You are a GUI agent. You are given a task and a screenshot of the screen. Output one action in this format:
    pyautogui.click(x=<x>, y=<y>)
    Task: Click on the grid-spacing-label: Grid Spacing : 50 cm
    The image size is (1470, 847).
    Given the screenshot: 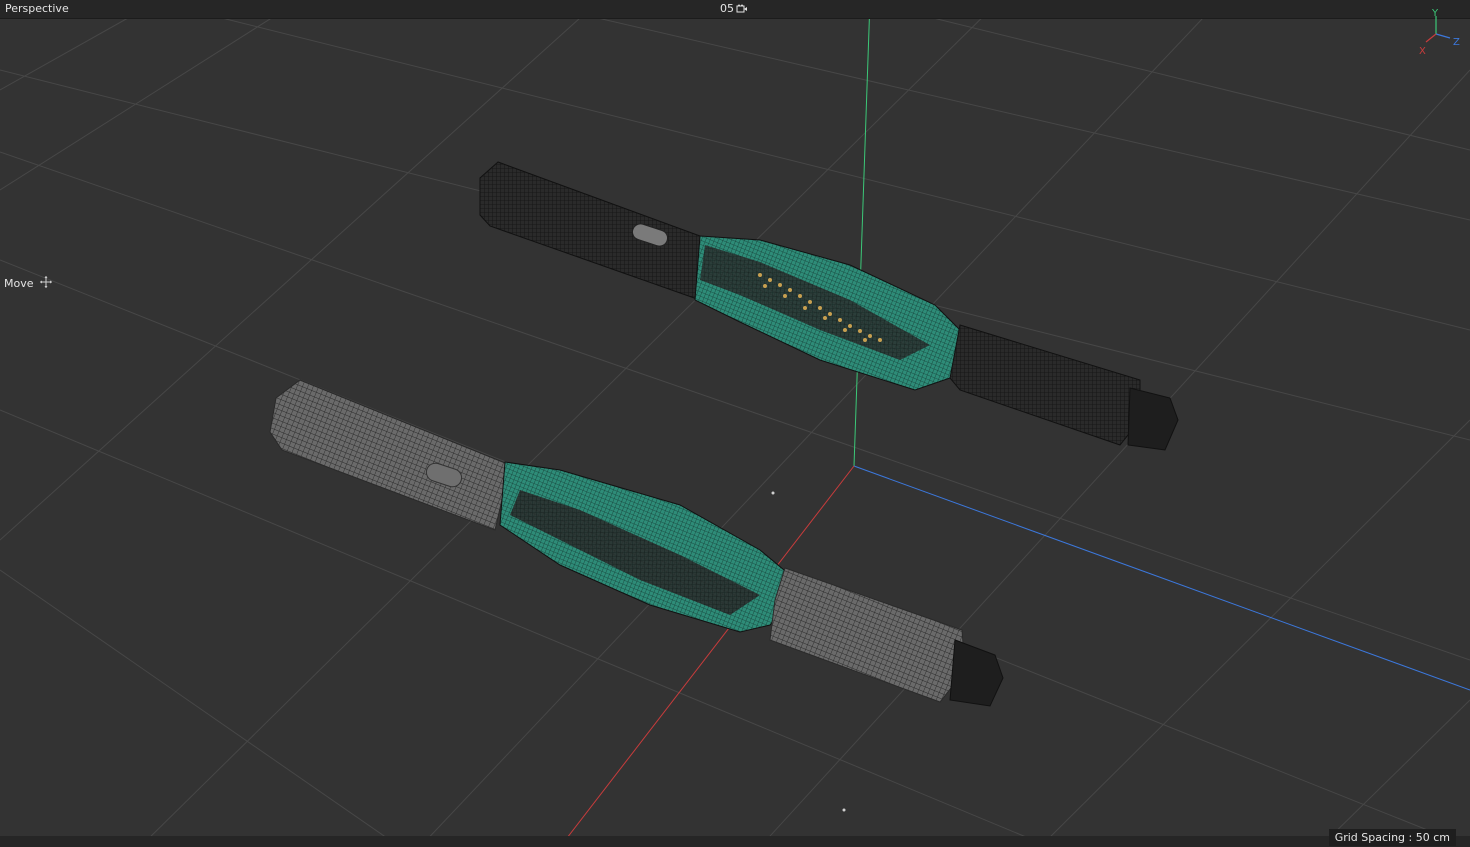 What is the action you would take?
    pyautogui.click(x=1392, y=837)
    